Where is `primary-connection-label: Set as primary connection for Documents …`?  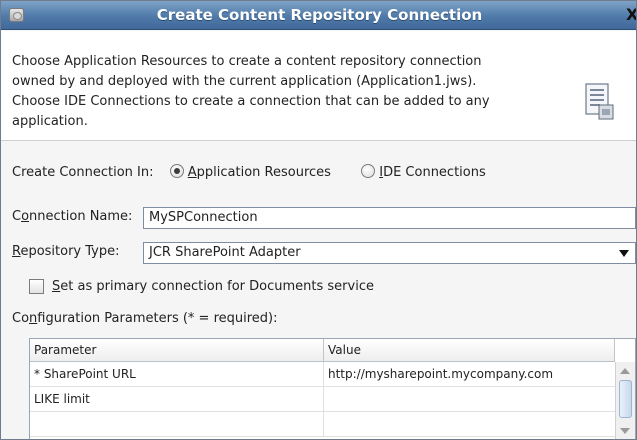 primary-connection-label: Set as primary connection for Documents … is located at coordinates (213, 286).